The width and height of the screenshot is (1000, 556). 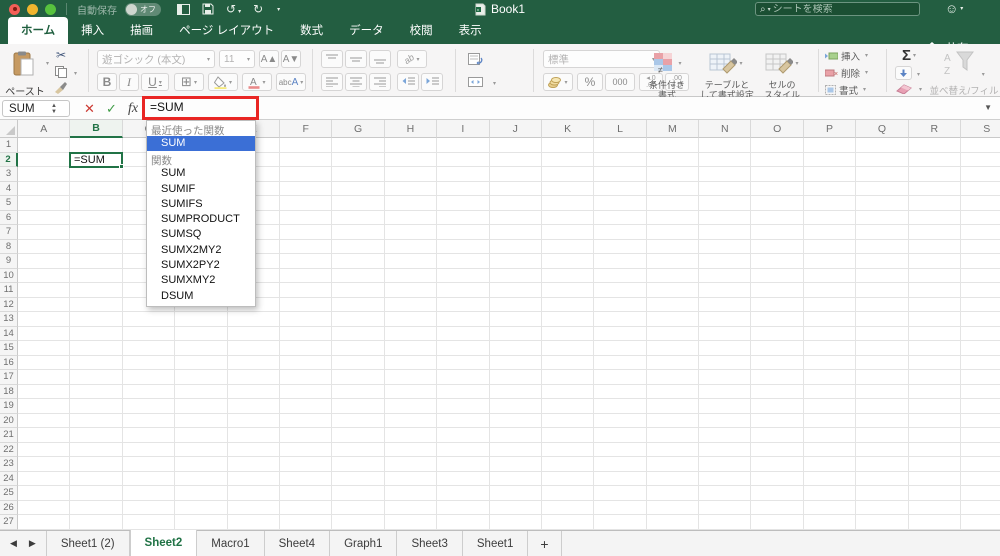 I want to click on cell-S26, so click(x=980, y=508).